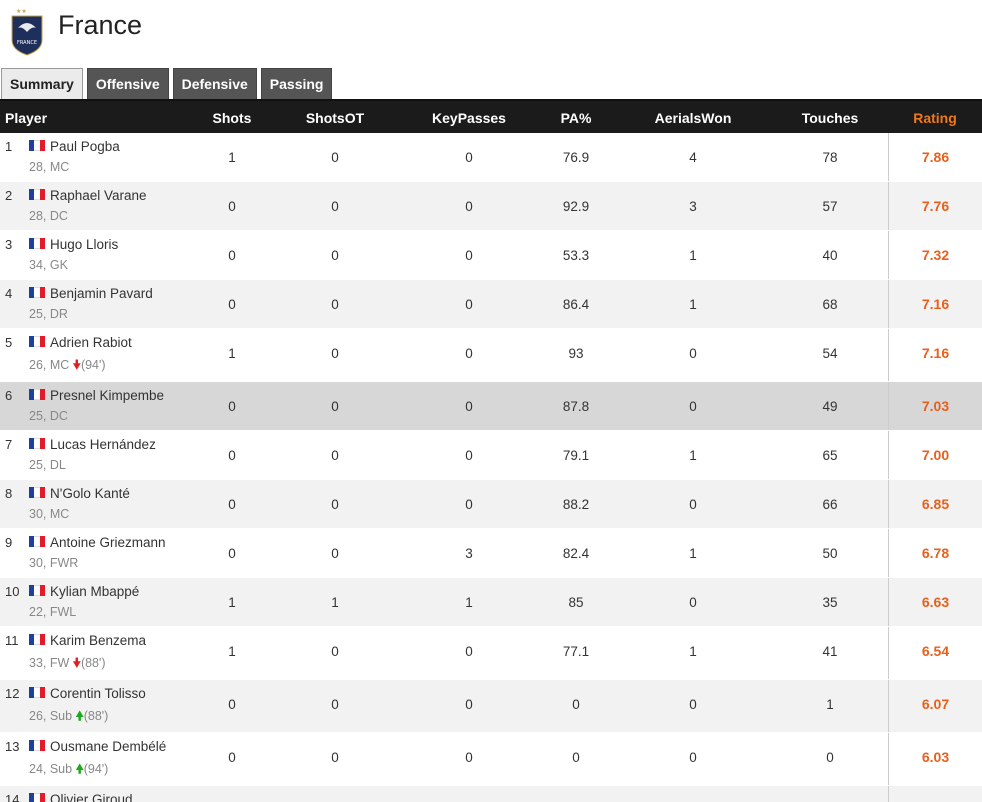 This screenshot has width=982, height=802. Describe the element at coordinates (830, 255) in the screenshot. I see `touches-value: 40` at that location.